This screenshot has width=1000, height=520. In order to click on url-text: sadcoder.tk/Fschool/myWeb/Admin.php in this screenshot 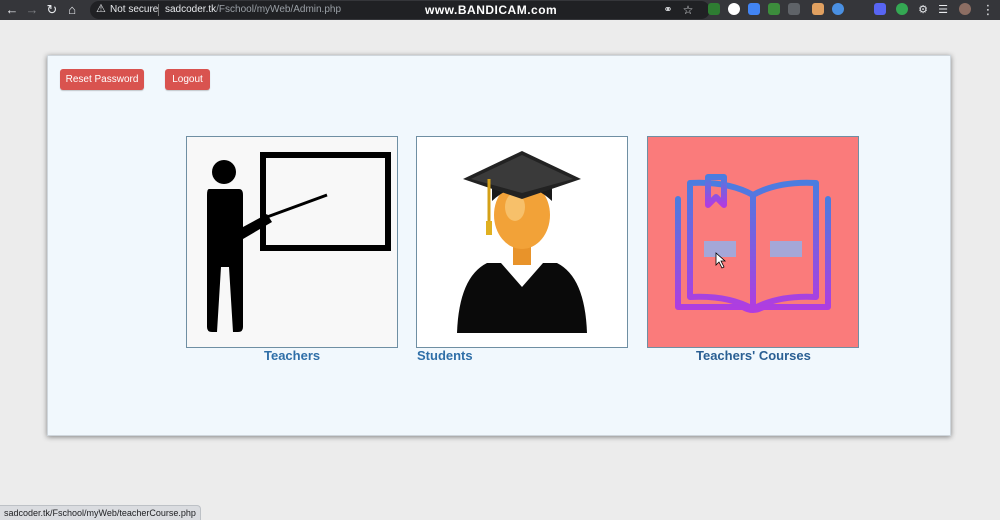, I will do `click(253, 9)`.